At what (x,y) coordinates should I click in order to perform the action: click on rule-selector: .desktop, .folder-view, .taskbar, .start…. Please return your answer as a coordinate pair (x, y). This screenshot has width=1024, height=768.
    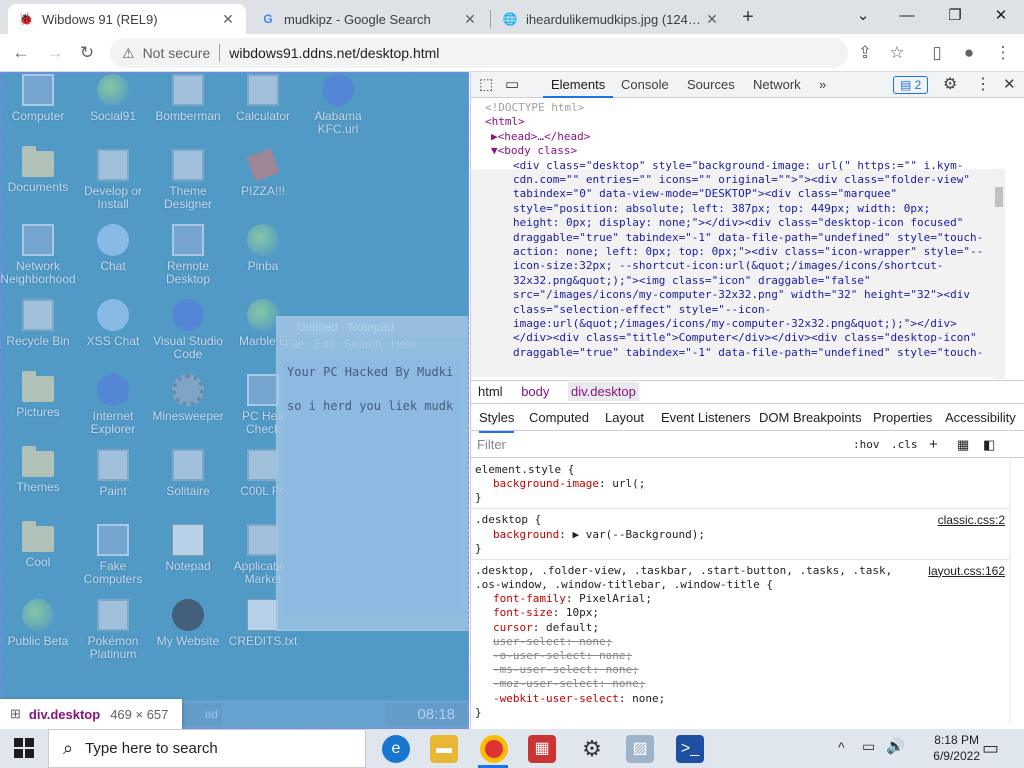
    Looking at the image, I should click on (683, 571).